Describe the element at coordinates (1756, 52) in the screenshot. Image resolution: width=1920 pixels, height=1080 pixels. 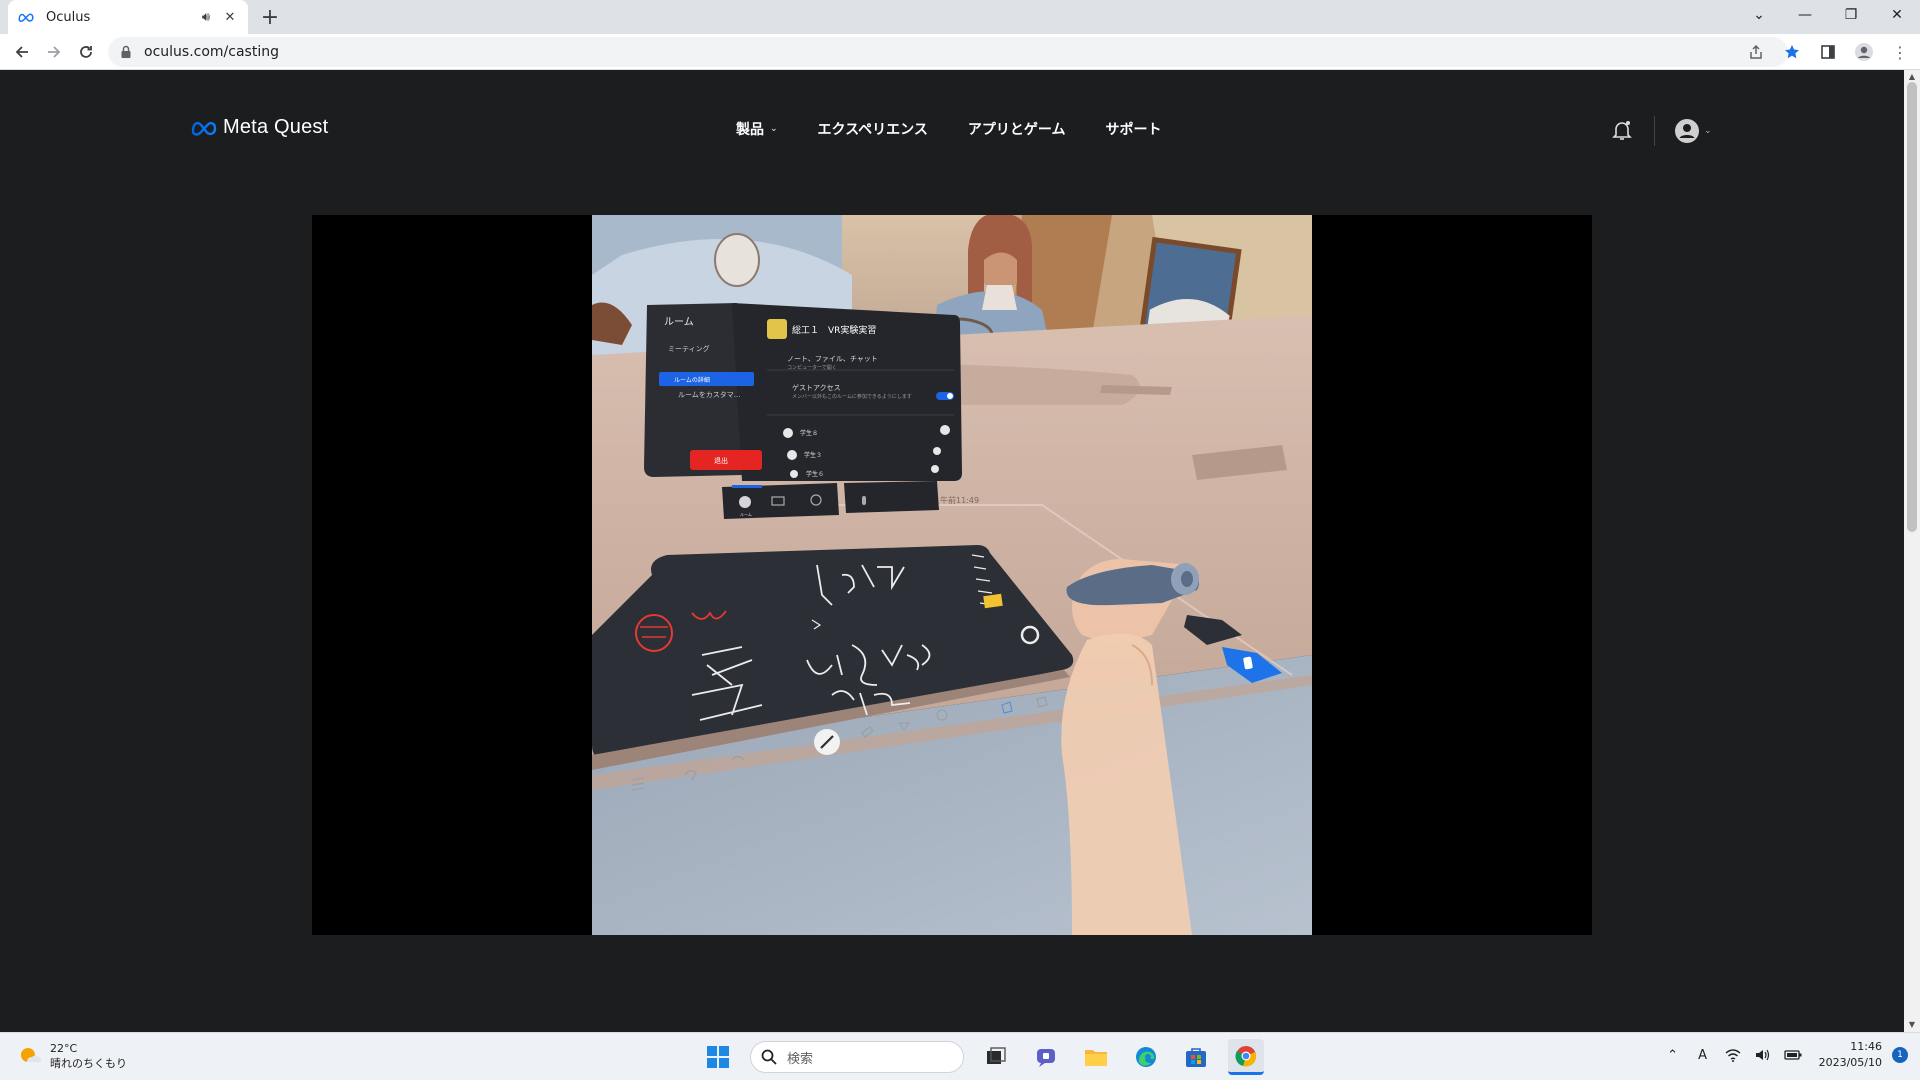
I see `share-icon` at that location.